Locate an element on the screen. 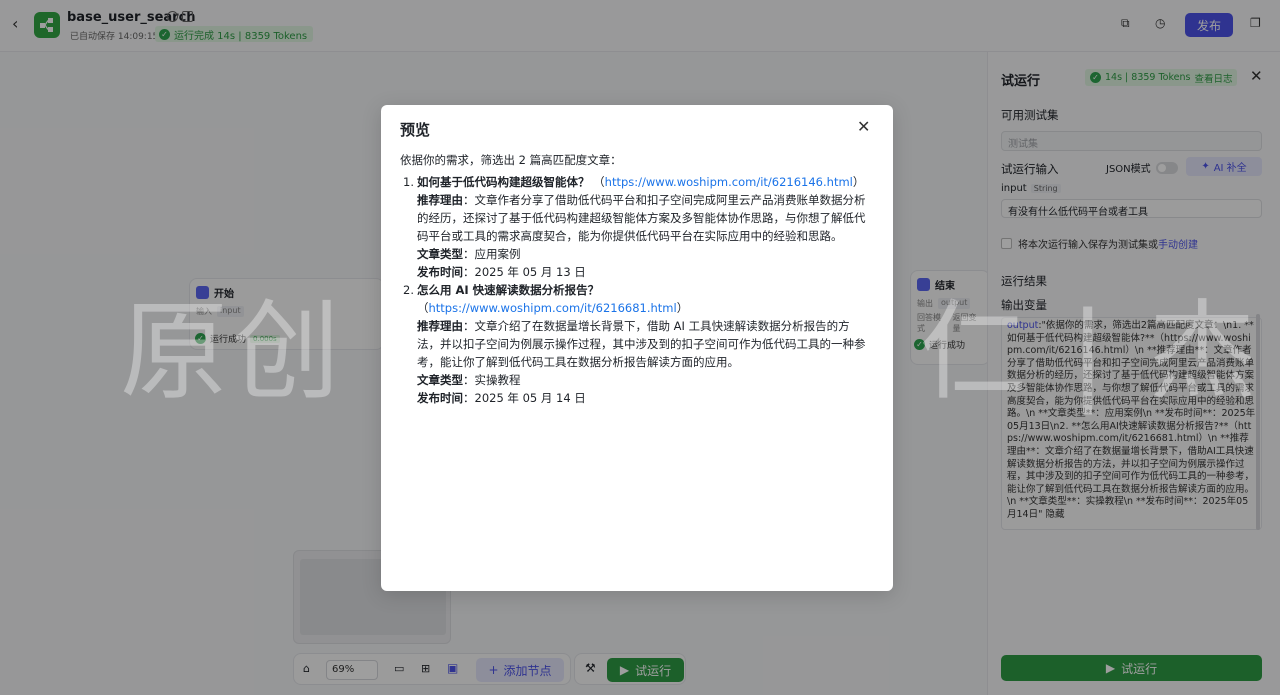  modal-title: 预览 is located at coordinates (415, 130).